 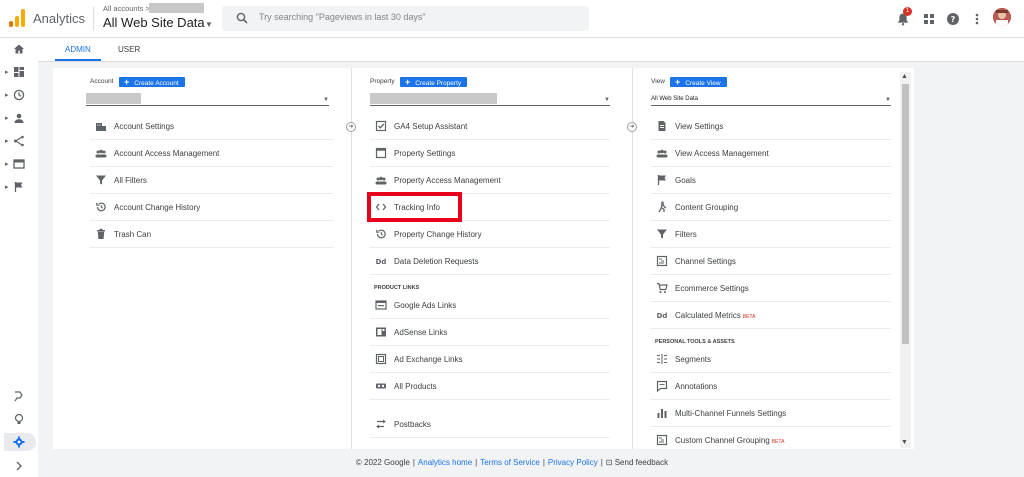 What do you see at coordinates (211, 180) in the screenshot?
I see `all-filters: All Filters` at bounding box center [211, 180].